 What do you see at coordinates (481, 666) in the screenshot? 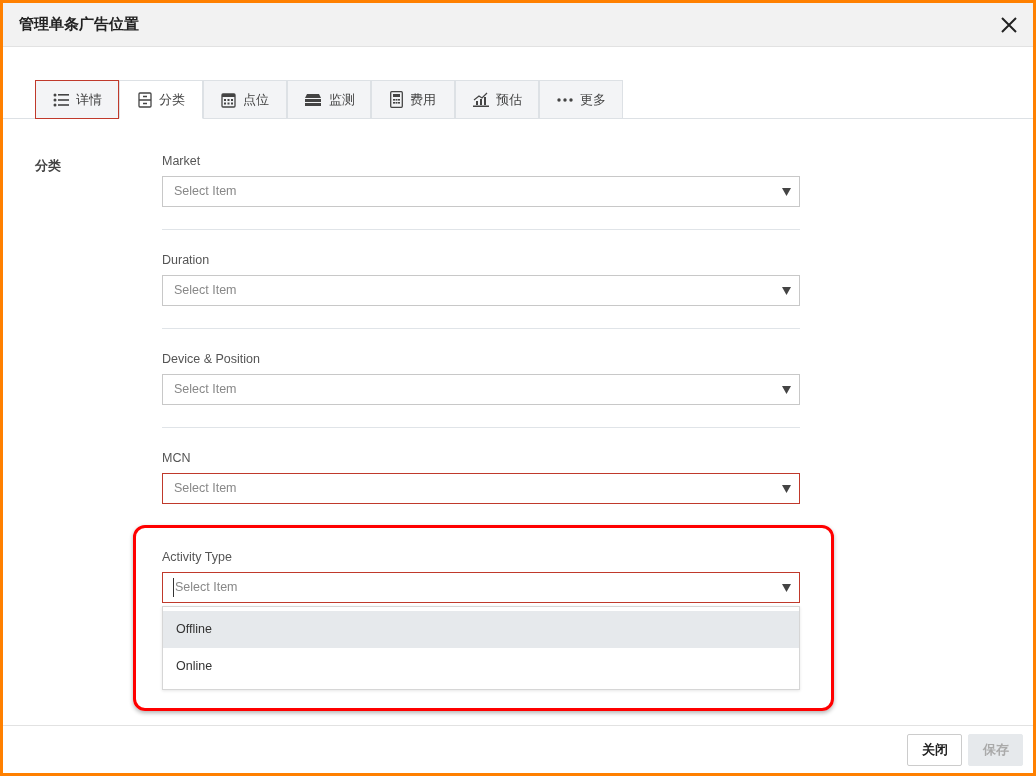
I see `dropdown-option: Online` at bounding box center [481, 666].